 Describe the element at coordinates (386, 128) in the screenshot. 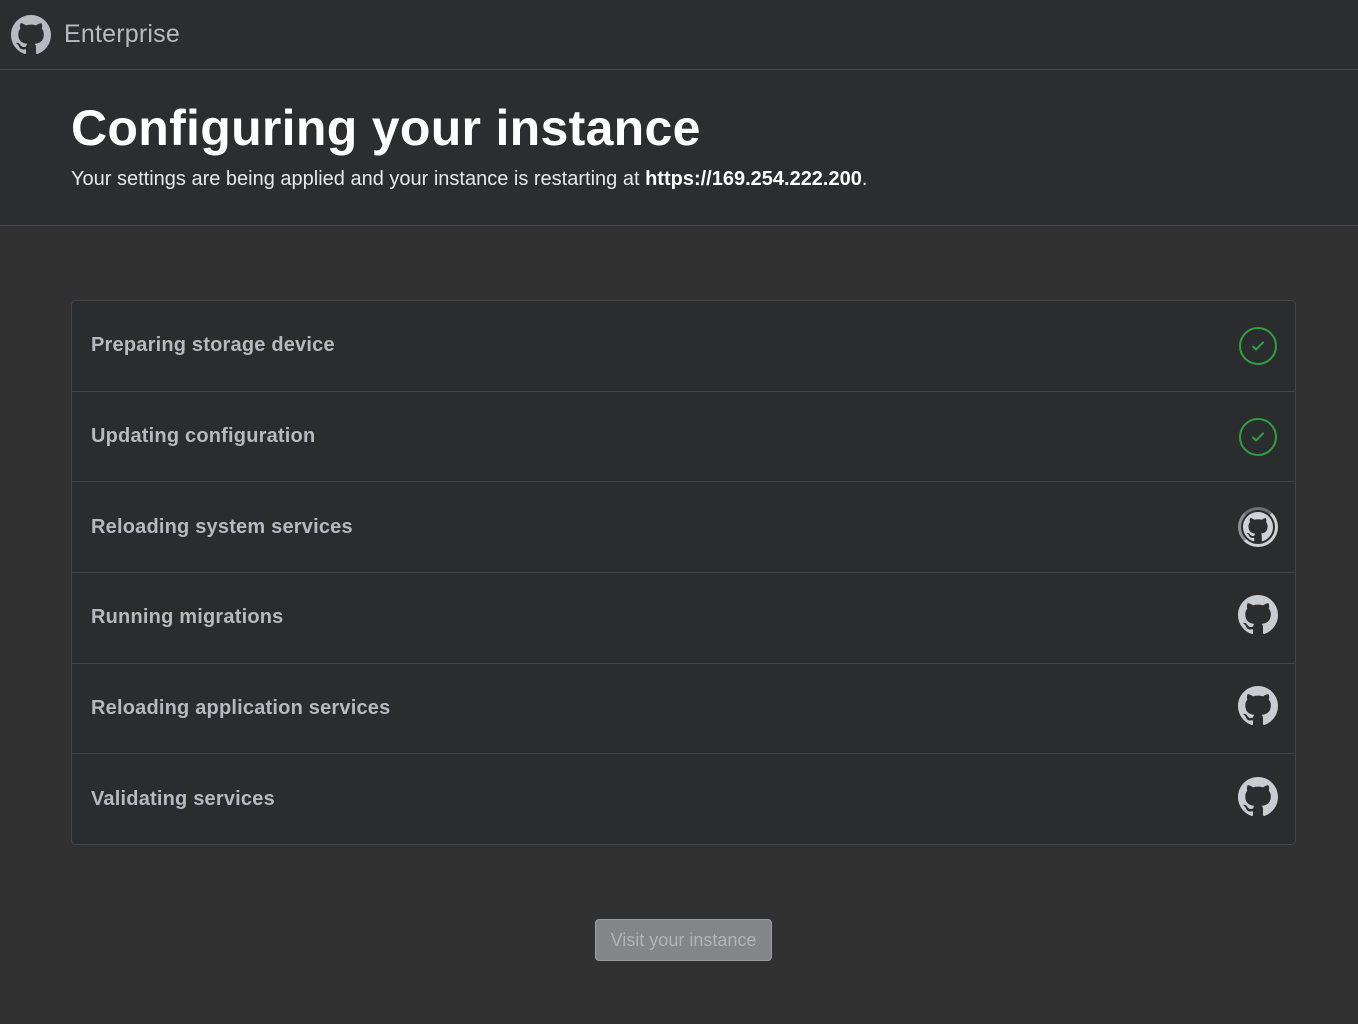

I see `page-title: Configuring your instance` at that location.